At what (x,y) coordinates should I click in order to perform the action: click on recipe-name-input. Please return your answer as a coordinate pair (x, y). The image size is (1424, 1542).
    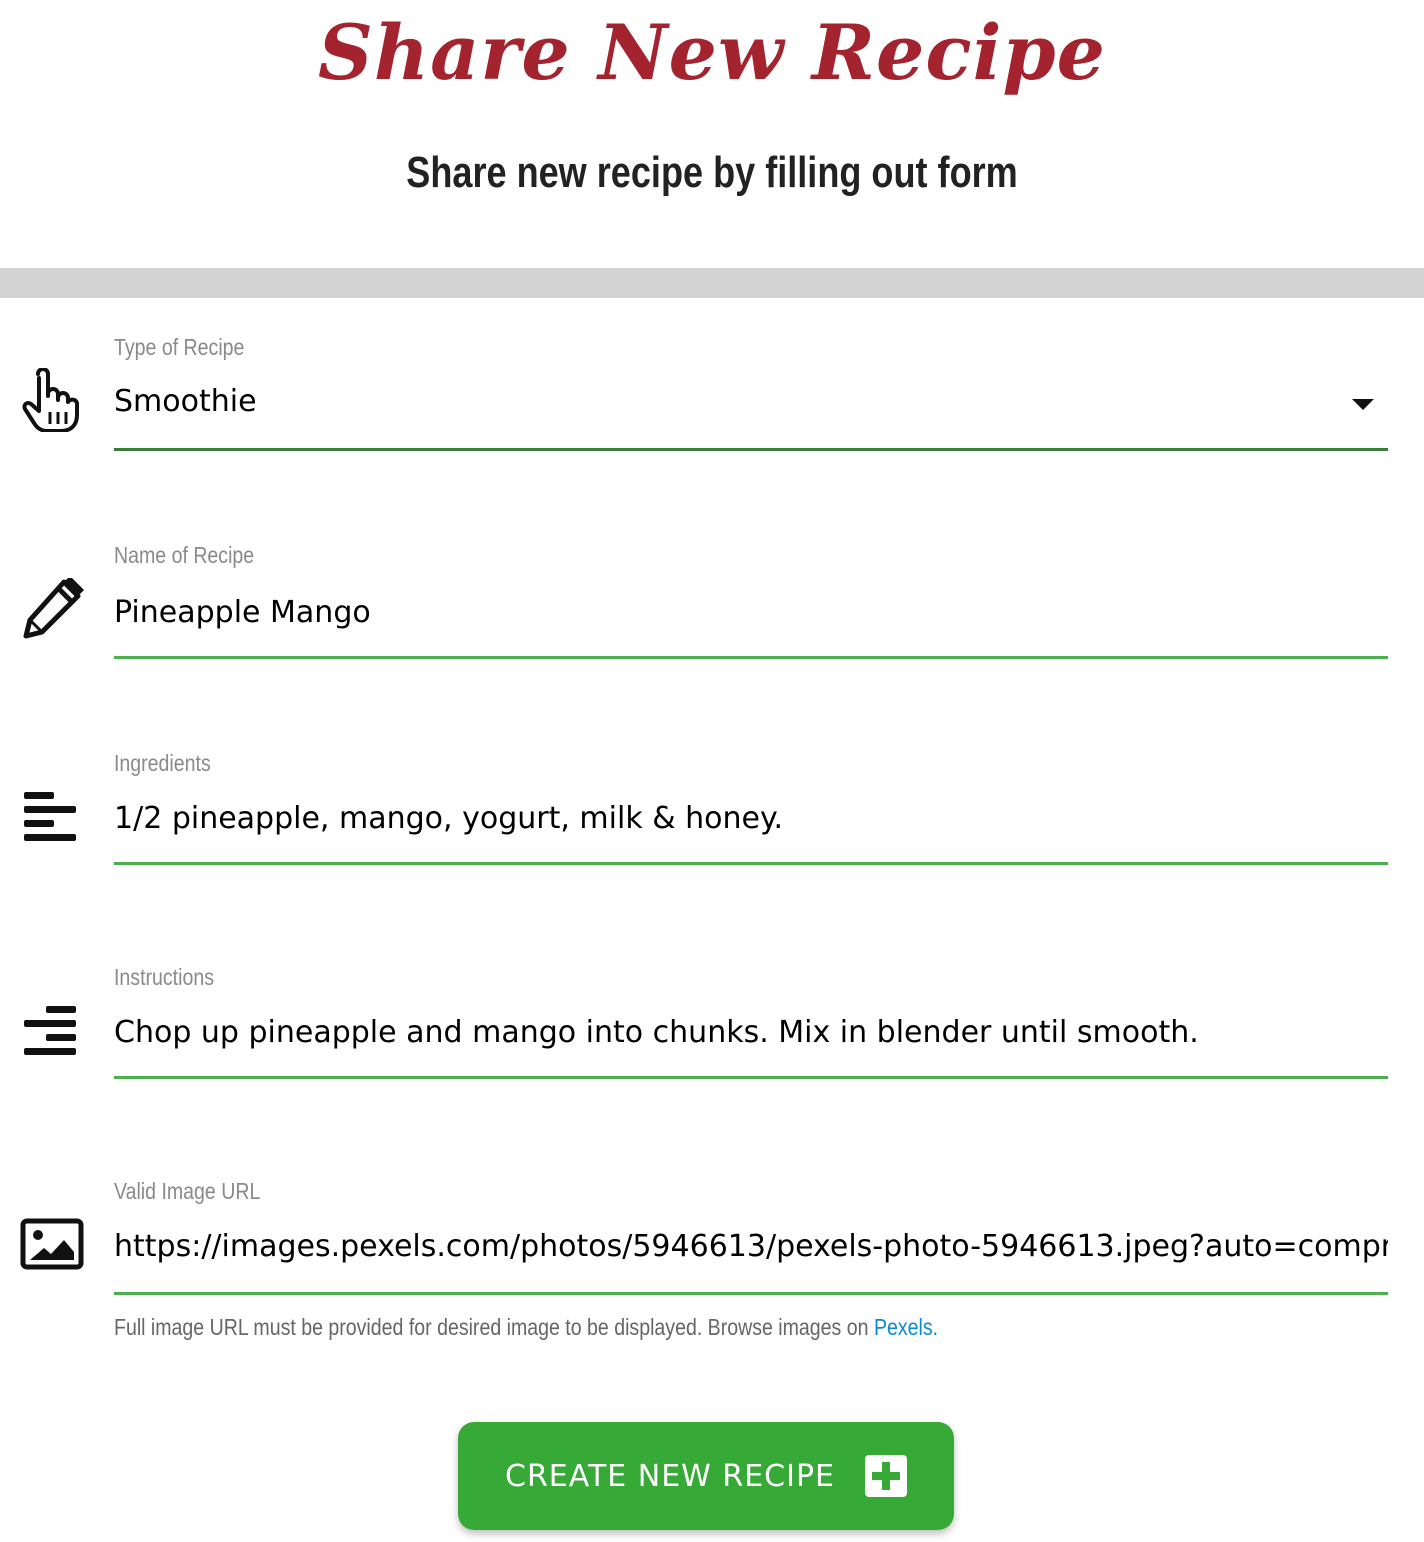
    Looking at the image, I should click on (751, 612).